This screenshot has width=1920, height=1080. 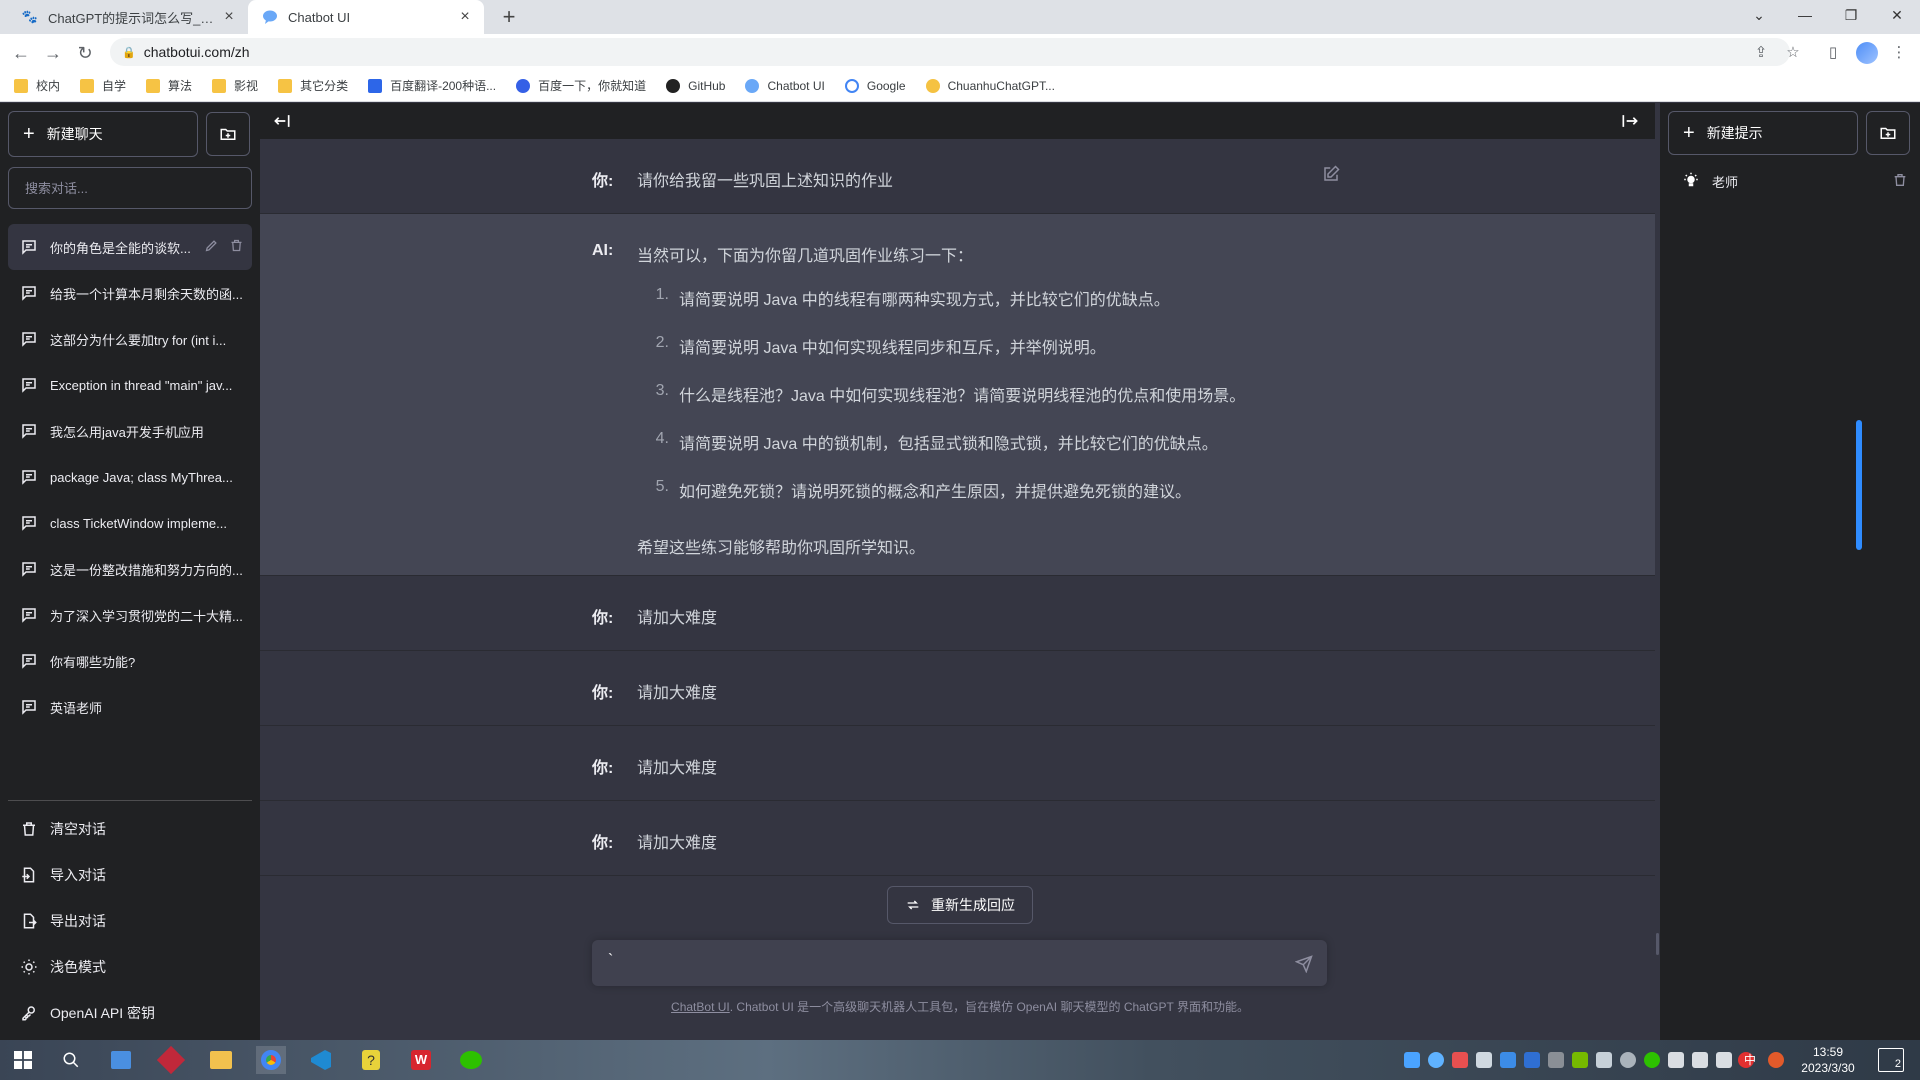 What do you see at coordinates (130, 188) in the screenshot?
I see `search-conversations-input` at bounding box center [130, 188].